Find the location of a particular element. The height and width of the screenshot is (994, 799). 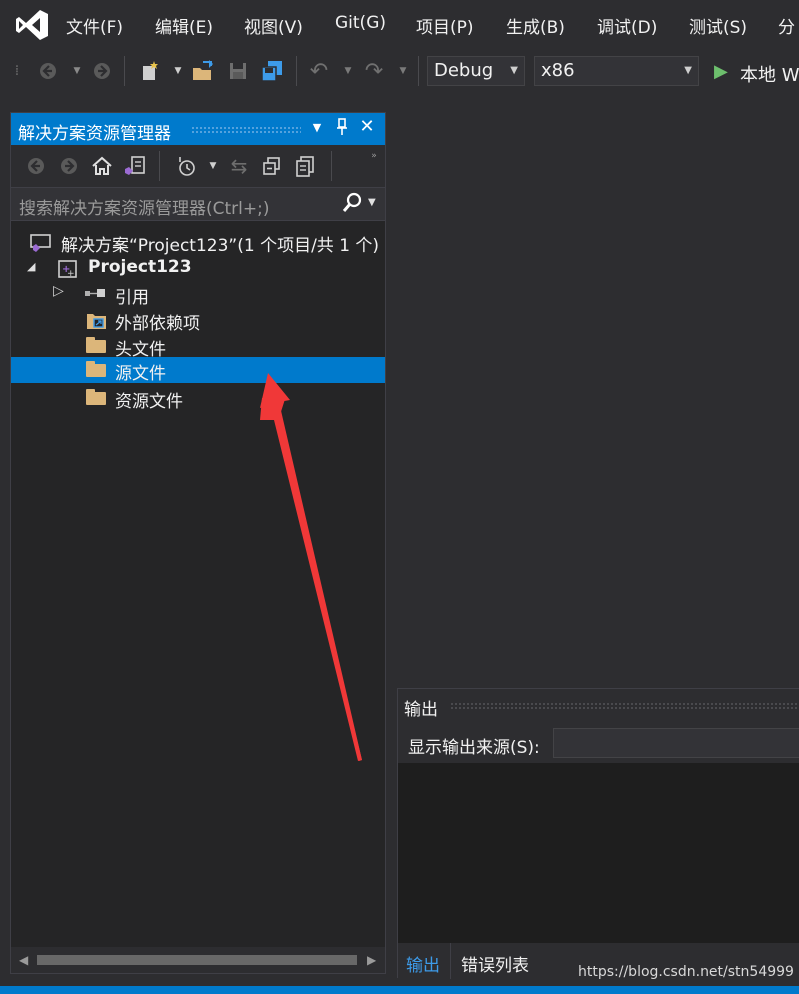

menu-build: 生成(B) is located at coordinates (535, 25).